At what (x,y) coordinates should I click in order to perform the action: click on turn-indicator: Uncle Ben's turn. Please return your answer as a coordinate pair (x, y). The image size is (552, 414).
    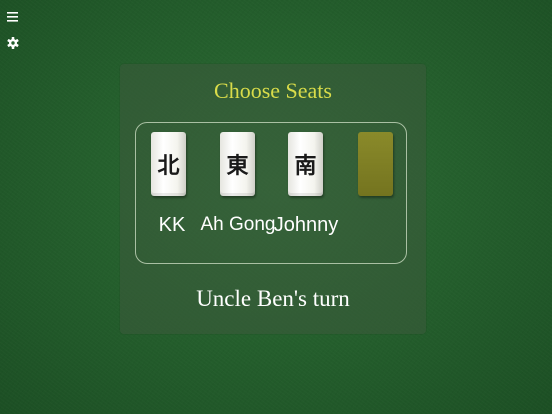
    Looking at the image, I should click on (273, 298).